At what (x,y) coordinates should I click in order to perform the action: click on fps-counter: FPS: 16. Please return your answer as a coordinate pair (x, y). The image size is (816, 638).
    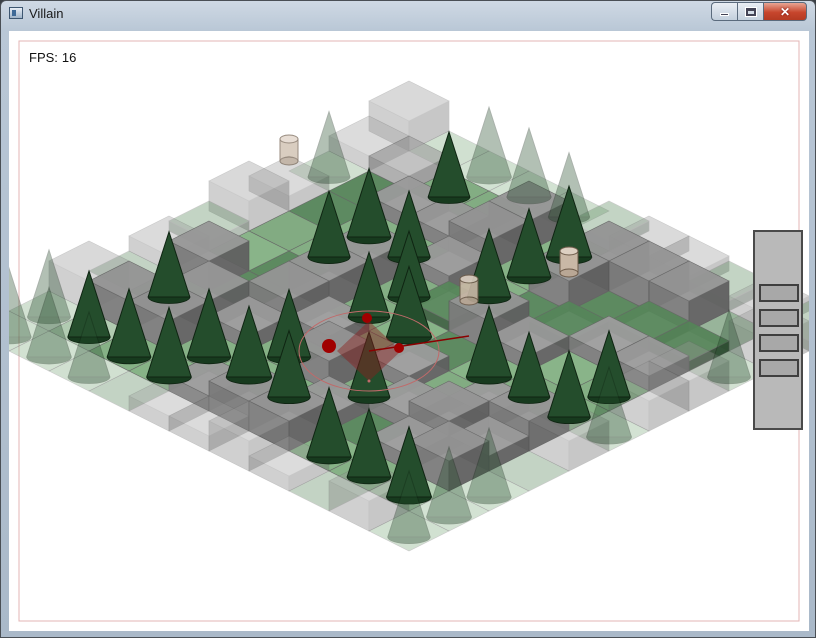
    Looking at the image, I should click on (54, 57).